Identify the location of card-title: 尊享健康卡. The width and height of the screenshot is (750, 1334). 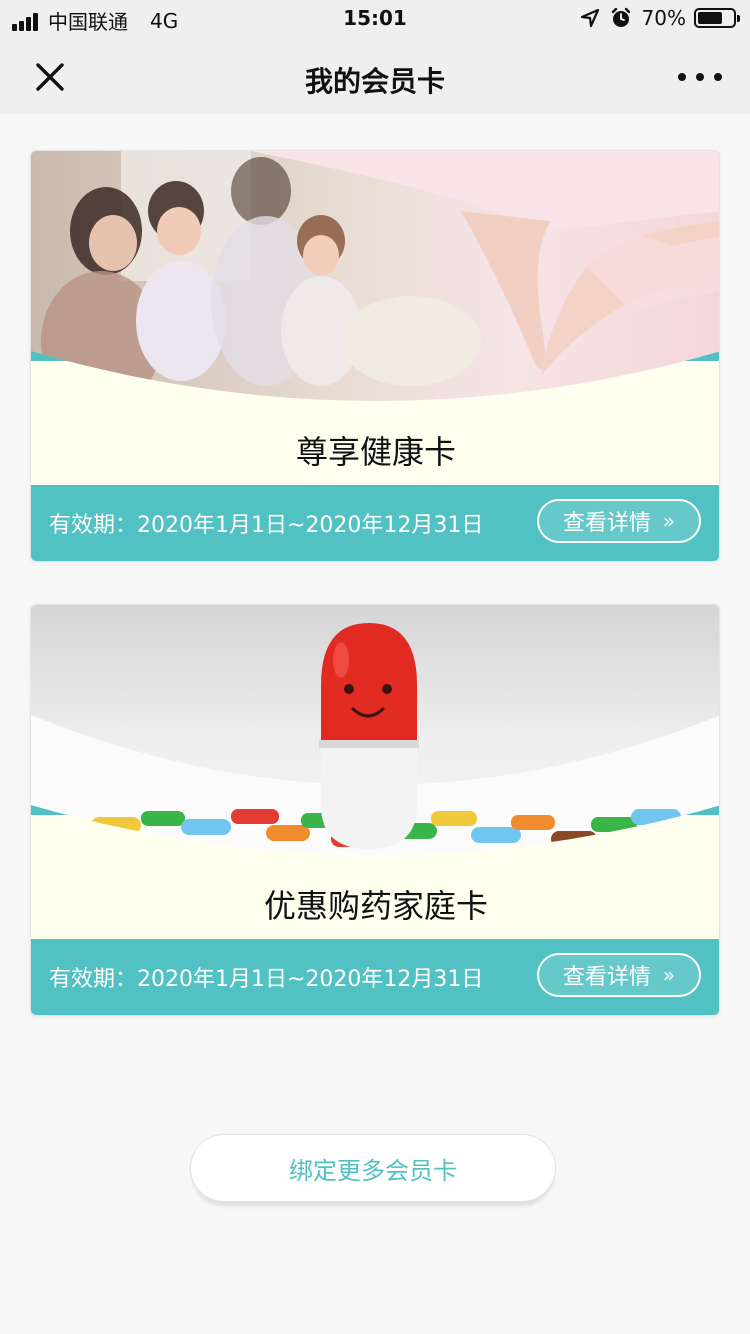
(375, 452).